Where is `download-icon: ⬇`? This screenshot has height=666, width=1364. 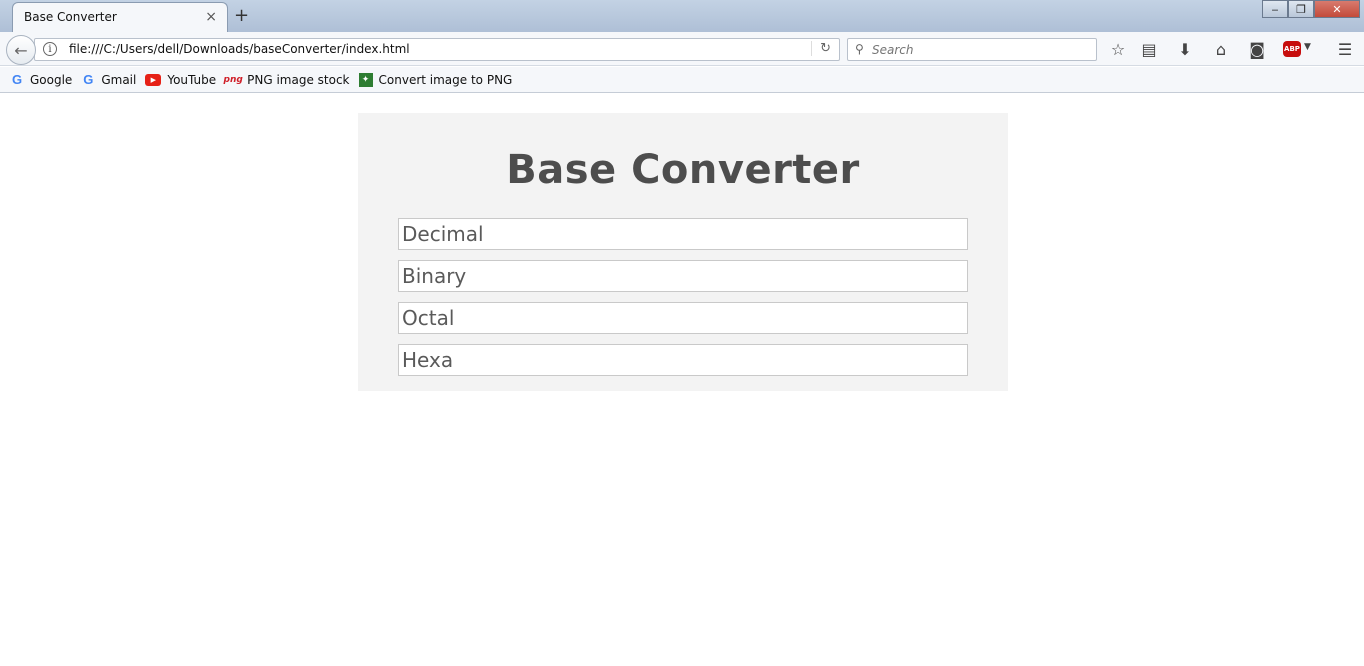 download-icon: ⬇ is located at coordinates (1185, 49).